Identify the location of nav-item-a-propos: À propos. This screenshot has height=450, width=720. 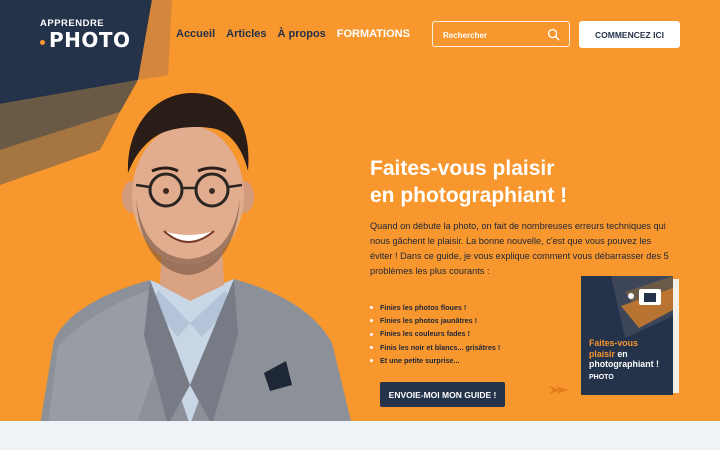
(302, 34).